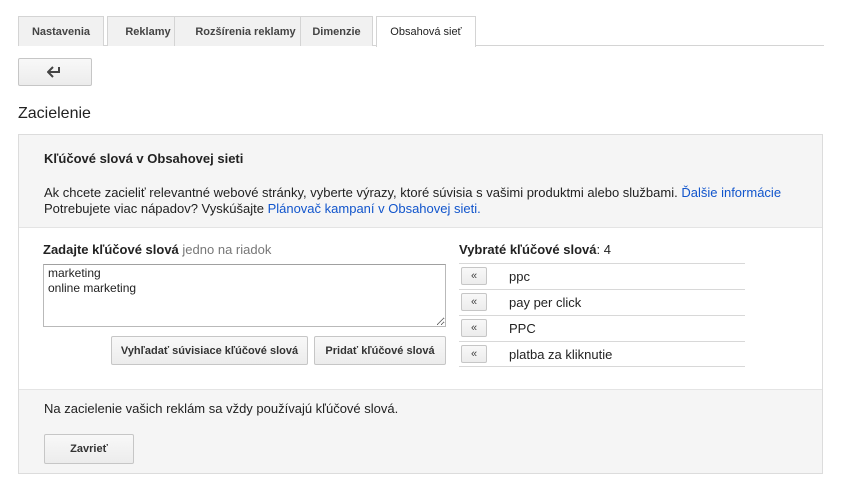  I want to click on selected-keyword-row: « ppc, so click(602, 276).